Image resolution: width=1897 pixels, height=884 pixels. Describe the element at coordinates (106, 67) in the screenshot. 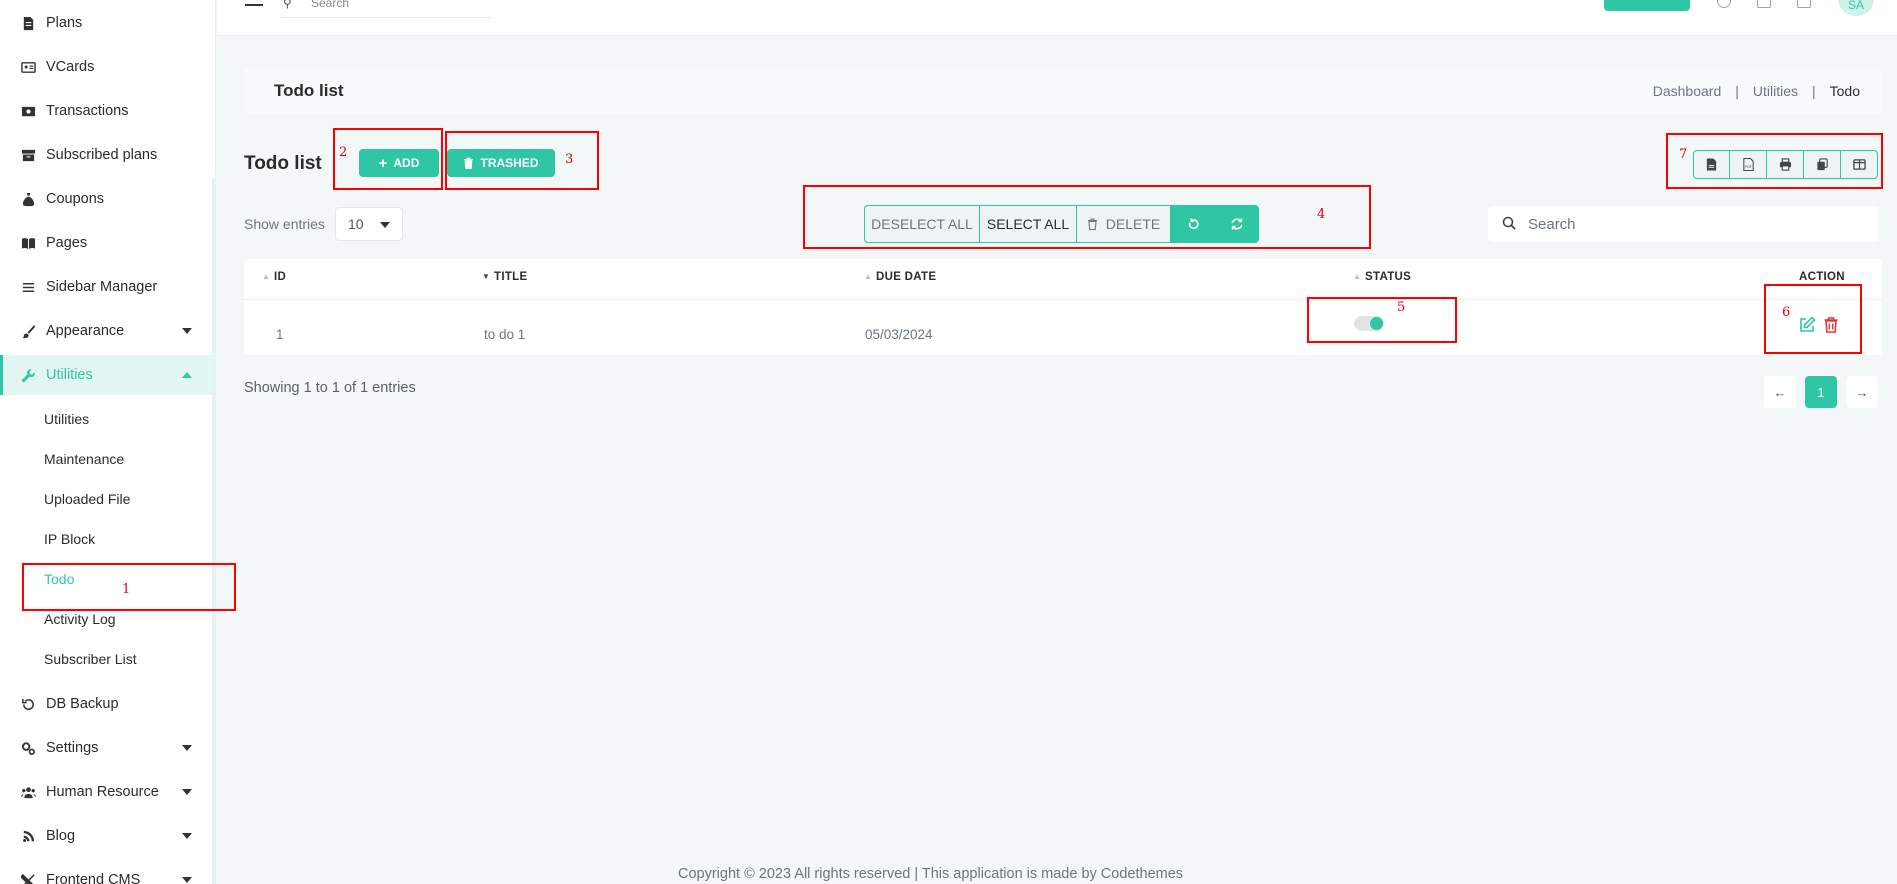

I see `sidebar-item-vcards: VCards` at that location.